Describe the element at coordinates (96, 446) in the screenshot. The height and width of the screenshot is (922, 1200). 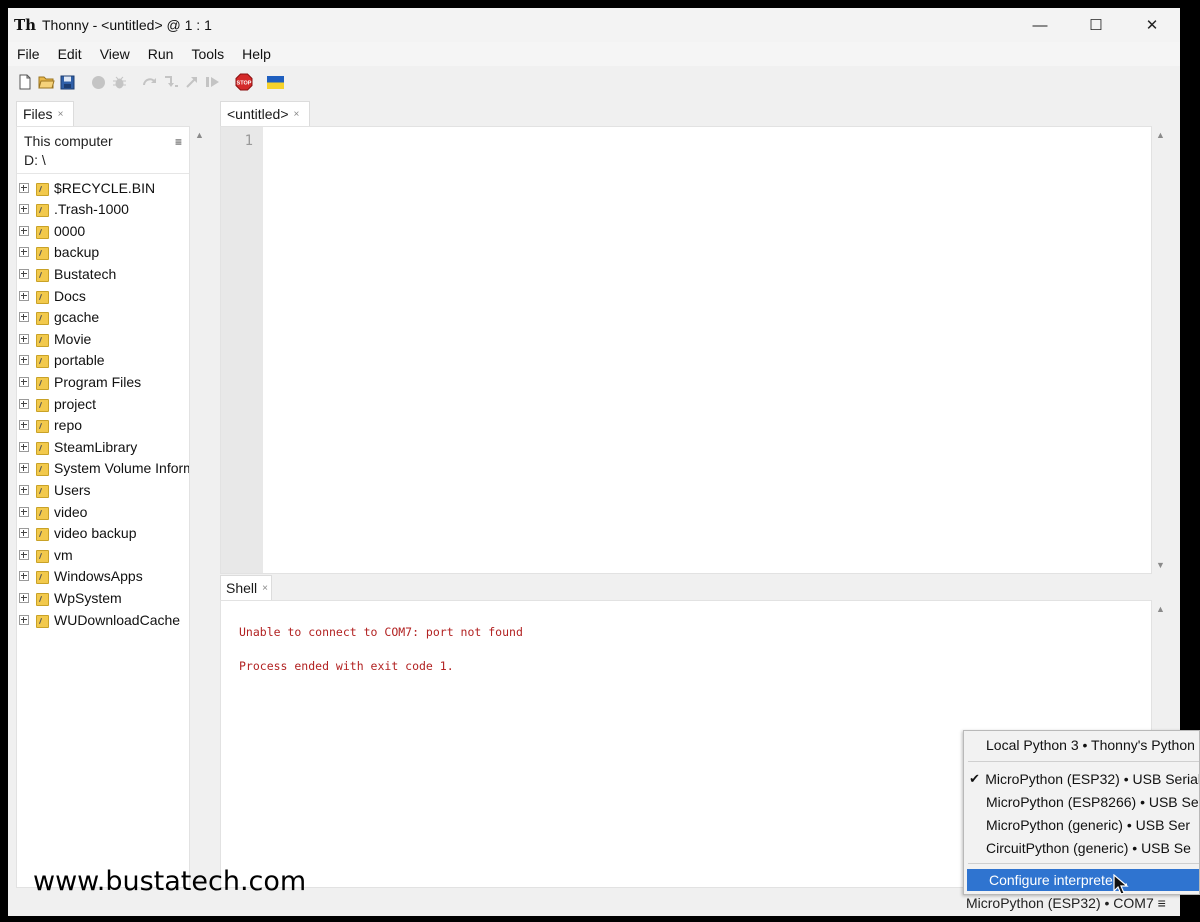
I see `file-tree-item-label: SteamLibrary` at that location.